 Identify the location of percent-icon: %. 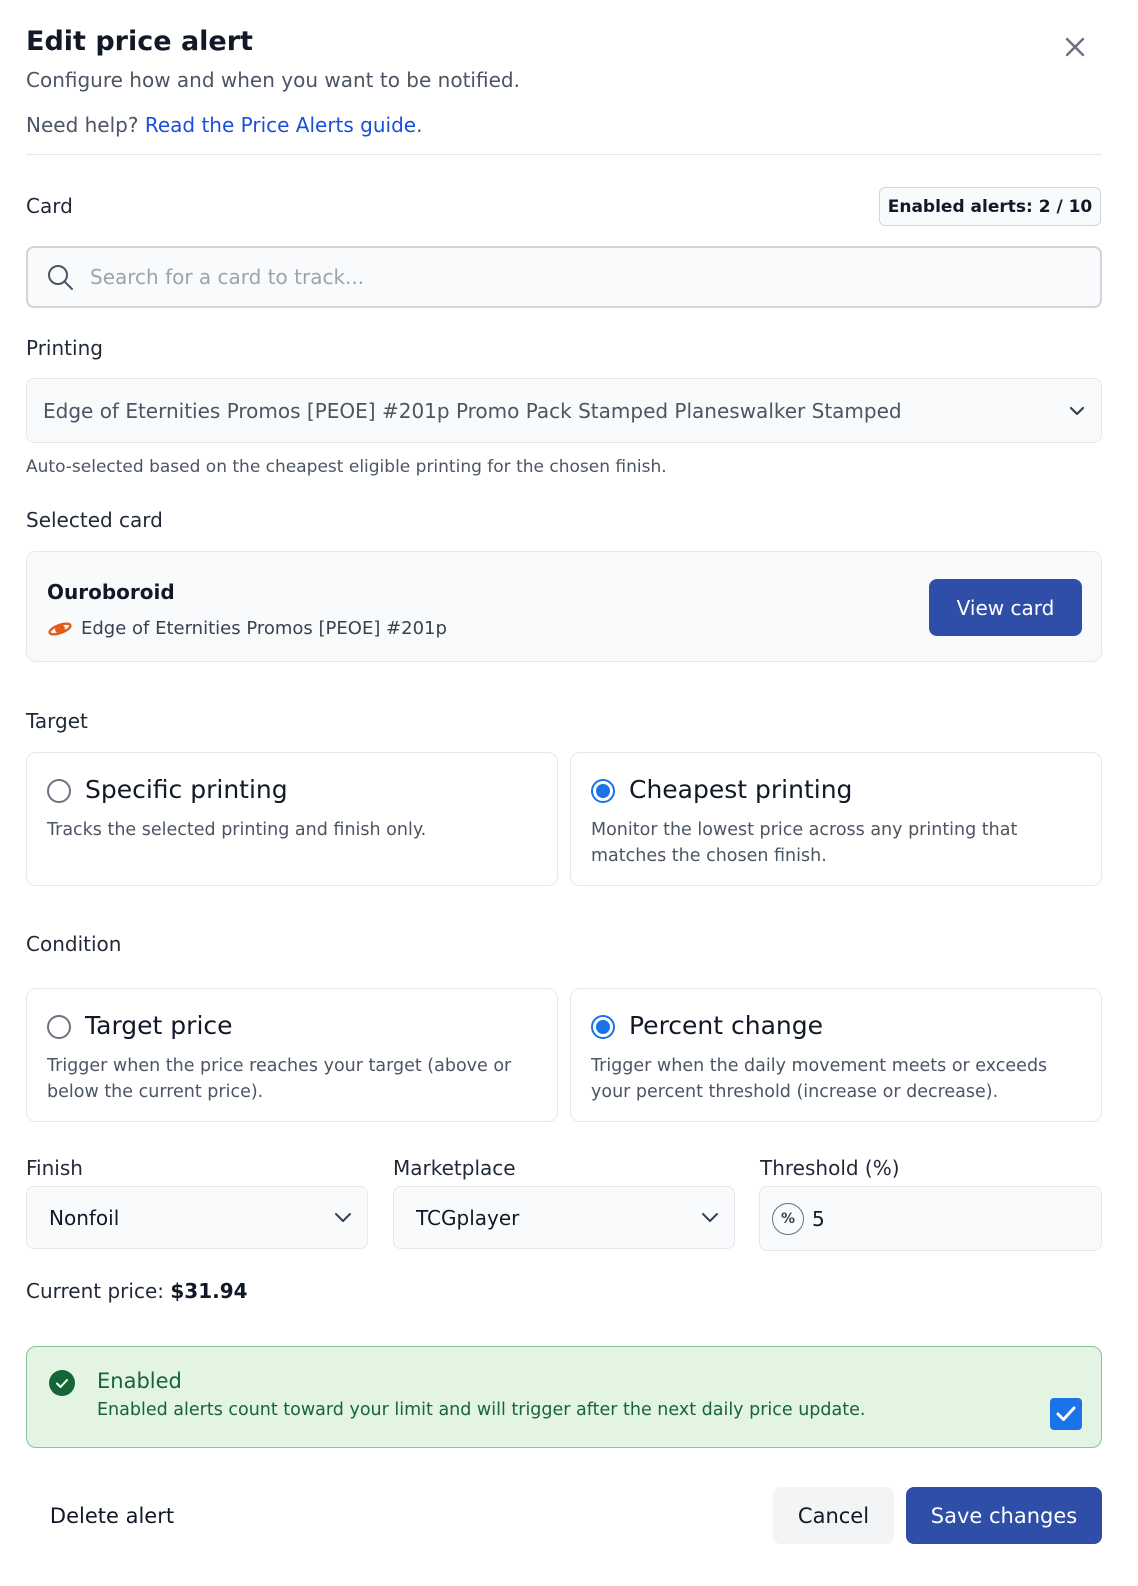
(788, 1218).